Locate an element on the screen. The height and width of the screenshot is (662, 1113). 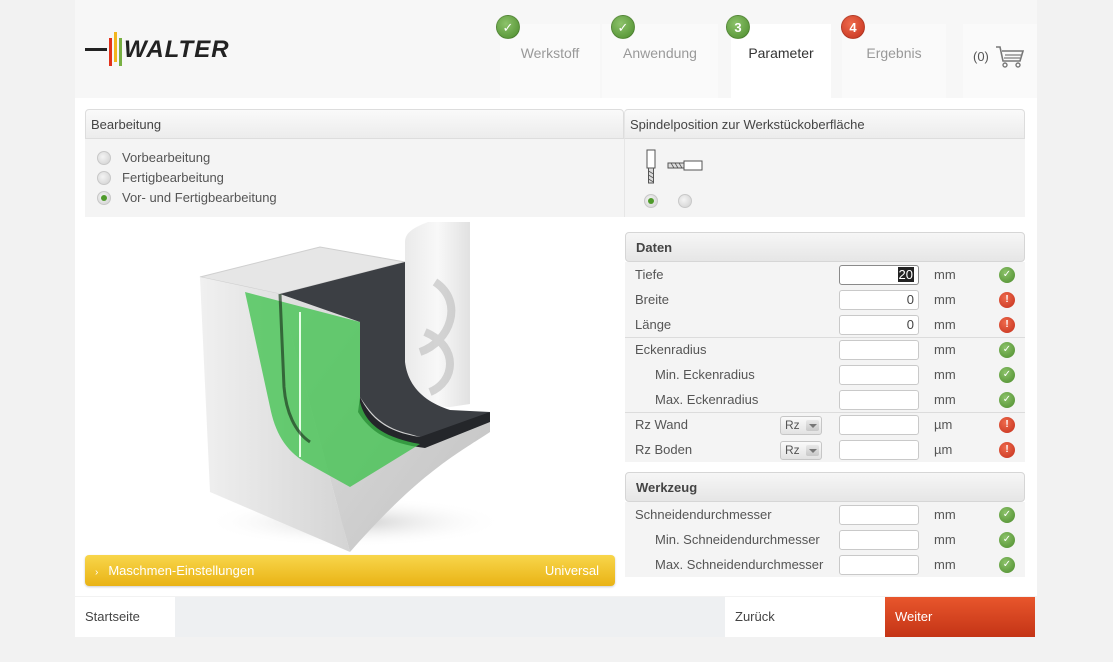
rz-boden-select: Rz is located at coordinates (801, 450).